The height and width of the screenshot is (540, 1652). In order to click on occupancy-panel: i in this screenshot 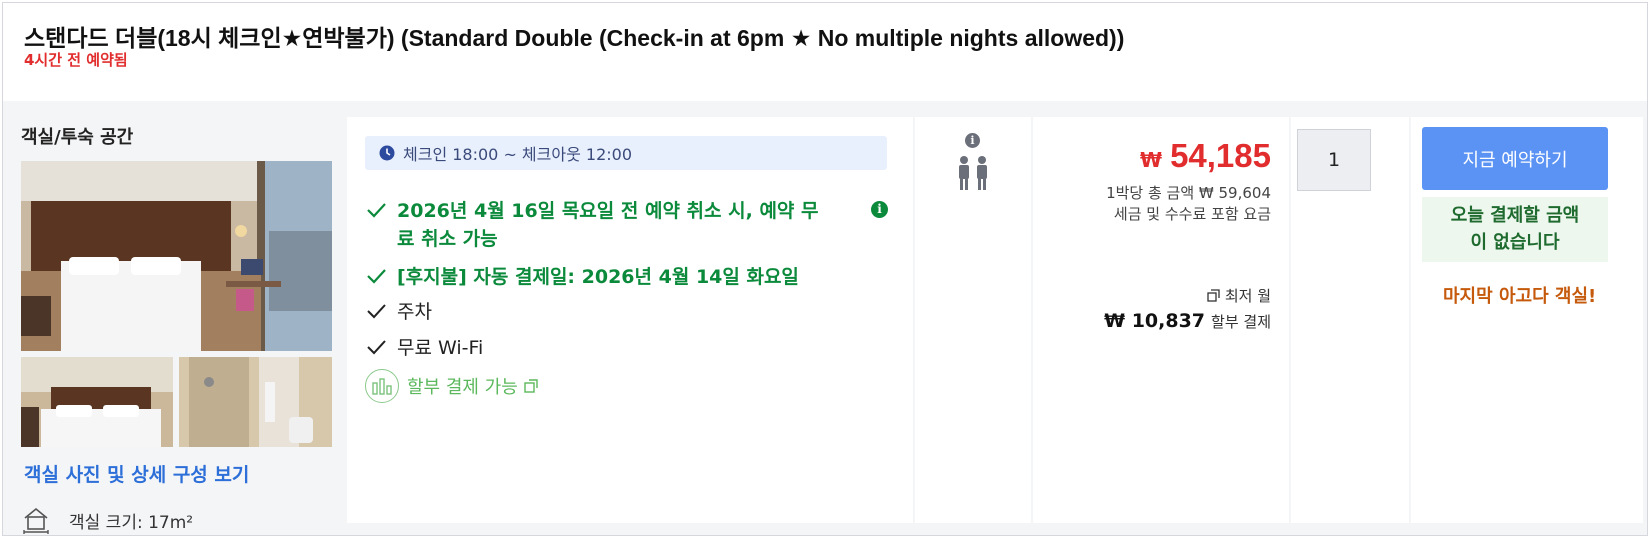, I will do `click(973, 320)`.